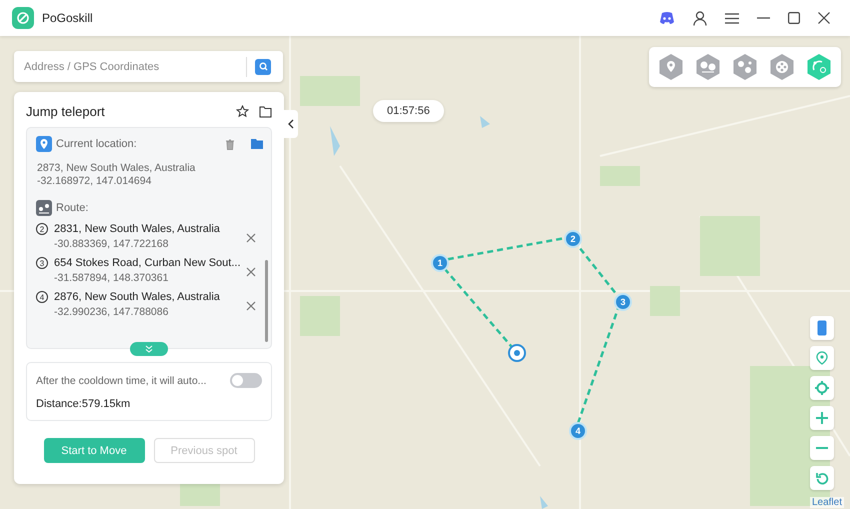 The width and height of the screenshot is (850, 509). Describe the element at coordinates (130, 66) in the screenshot. I see `search-field: Address / GPS Coordinates` at that location.